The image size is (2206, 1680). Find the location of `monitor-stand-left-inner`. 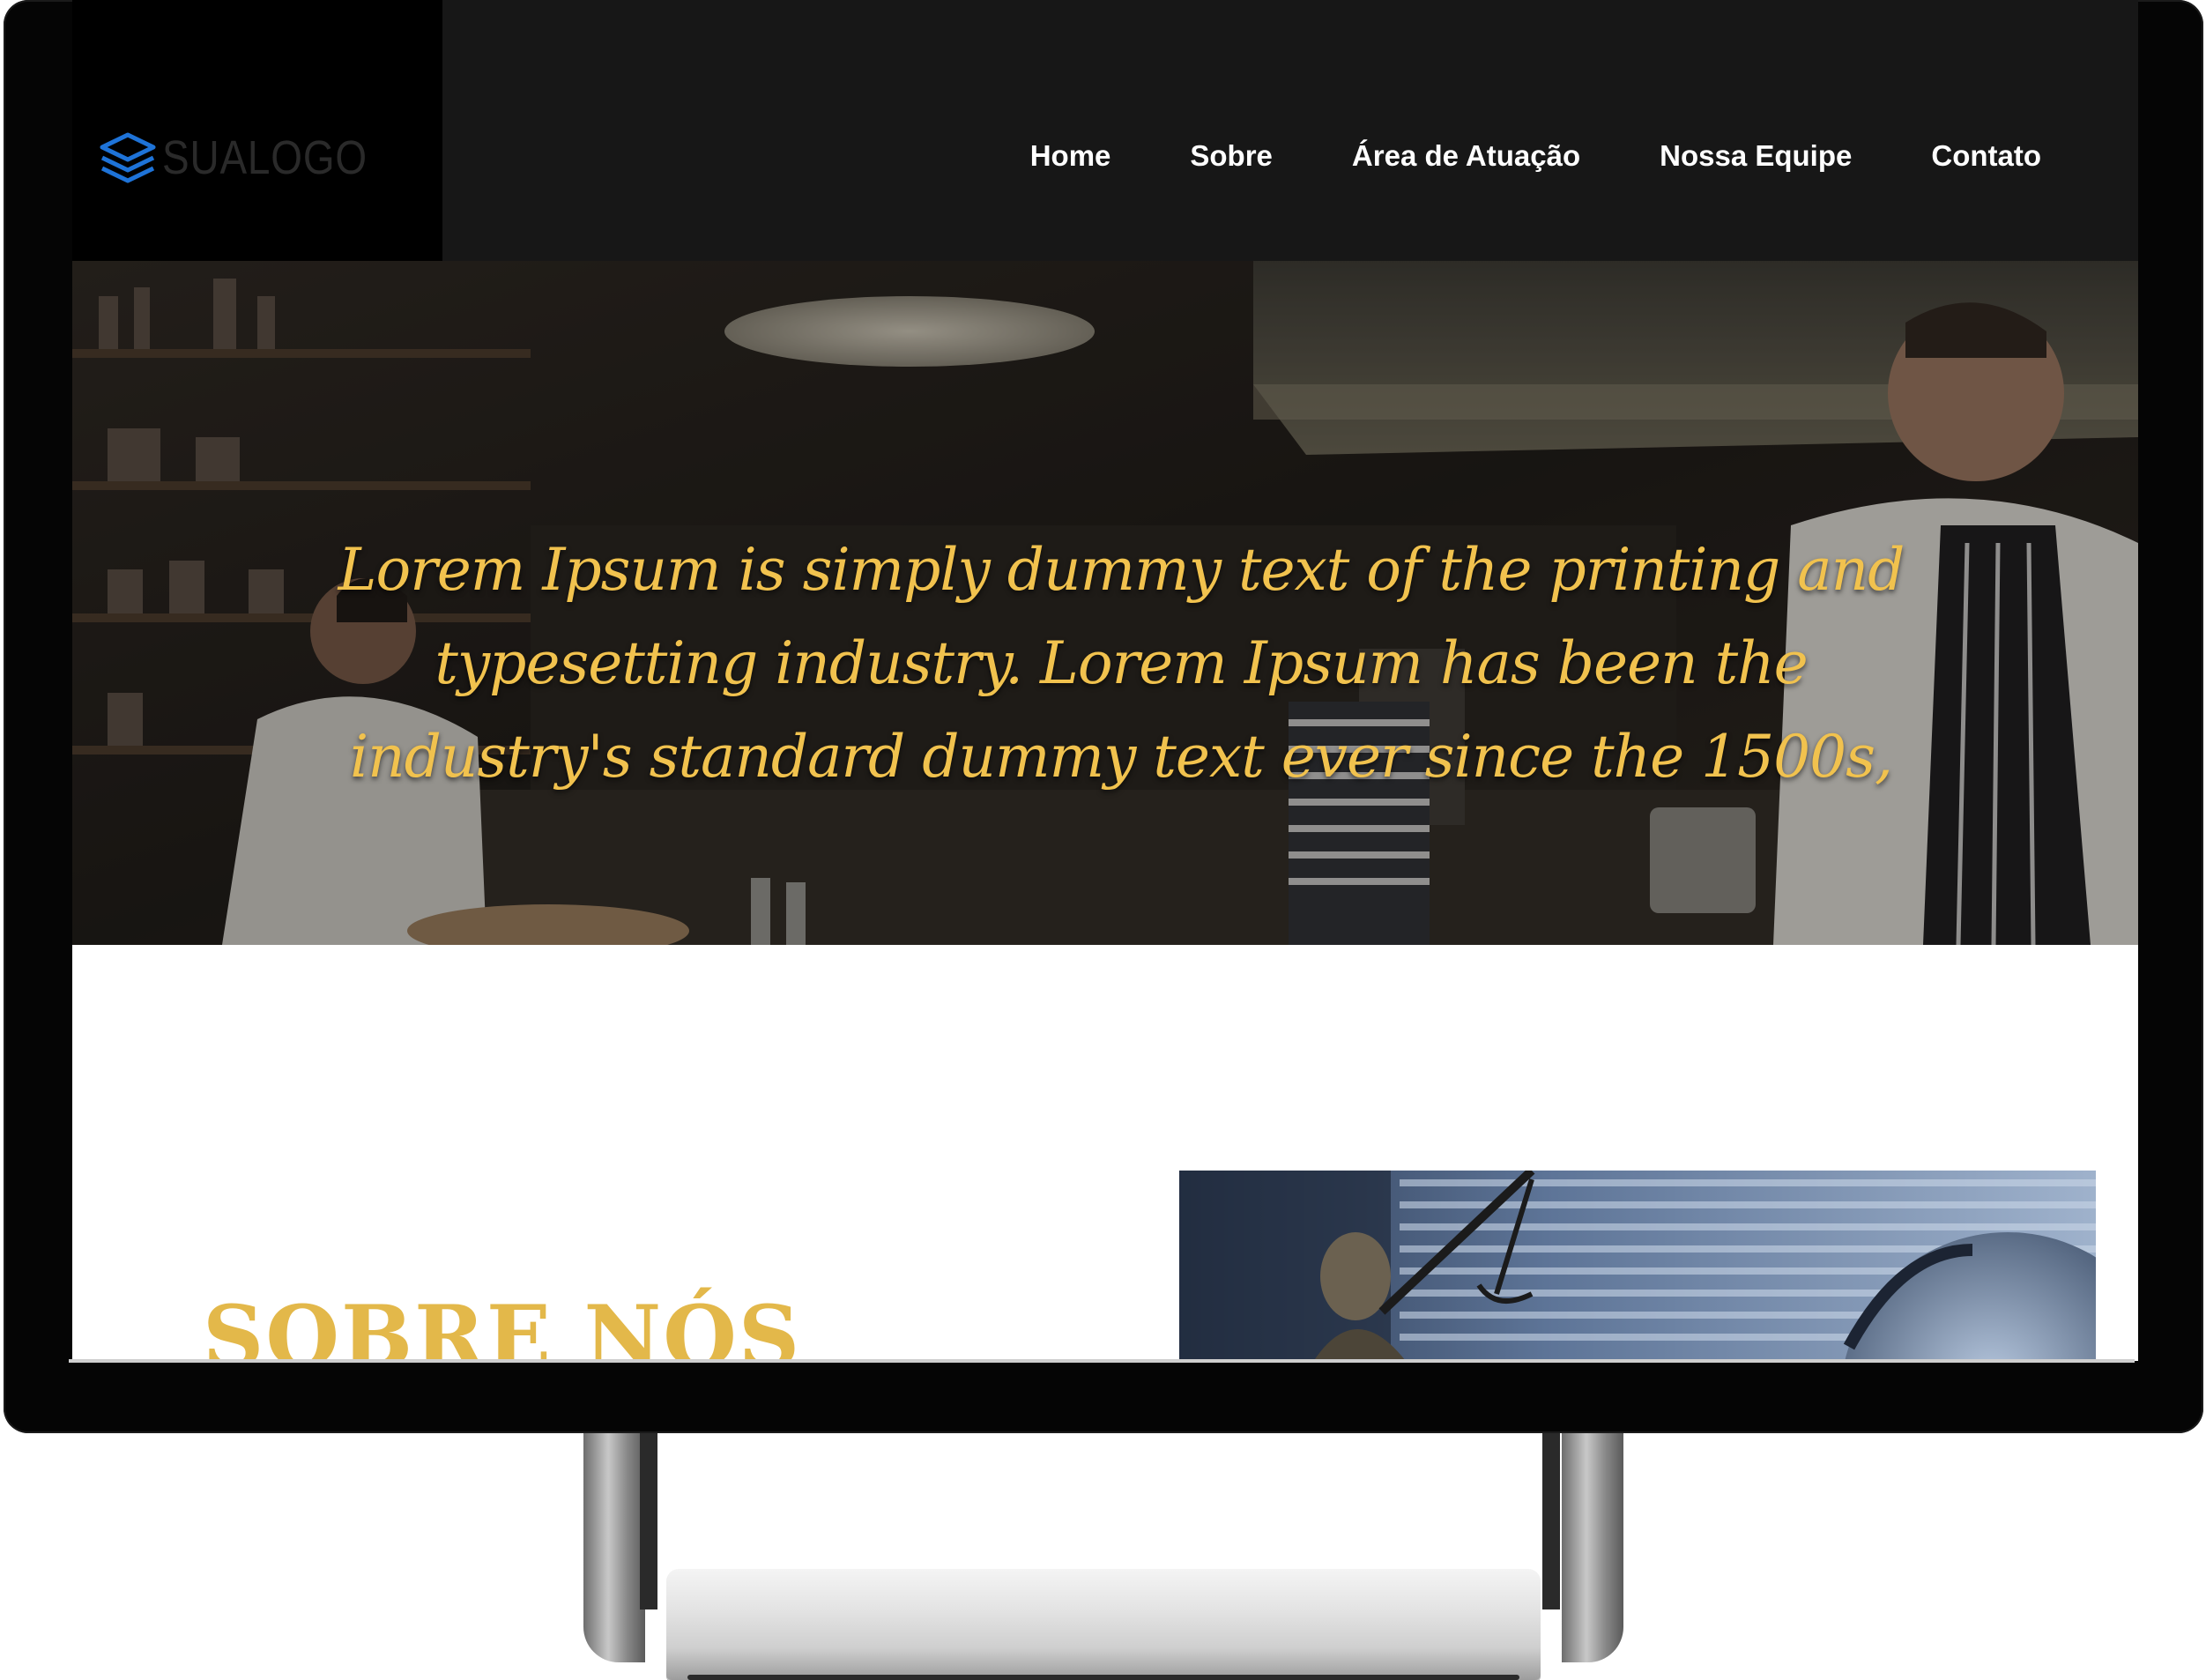

monitor-stand-left-inner is located at coordinates (648, 1521).